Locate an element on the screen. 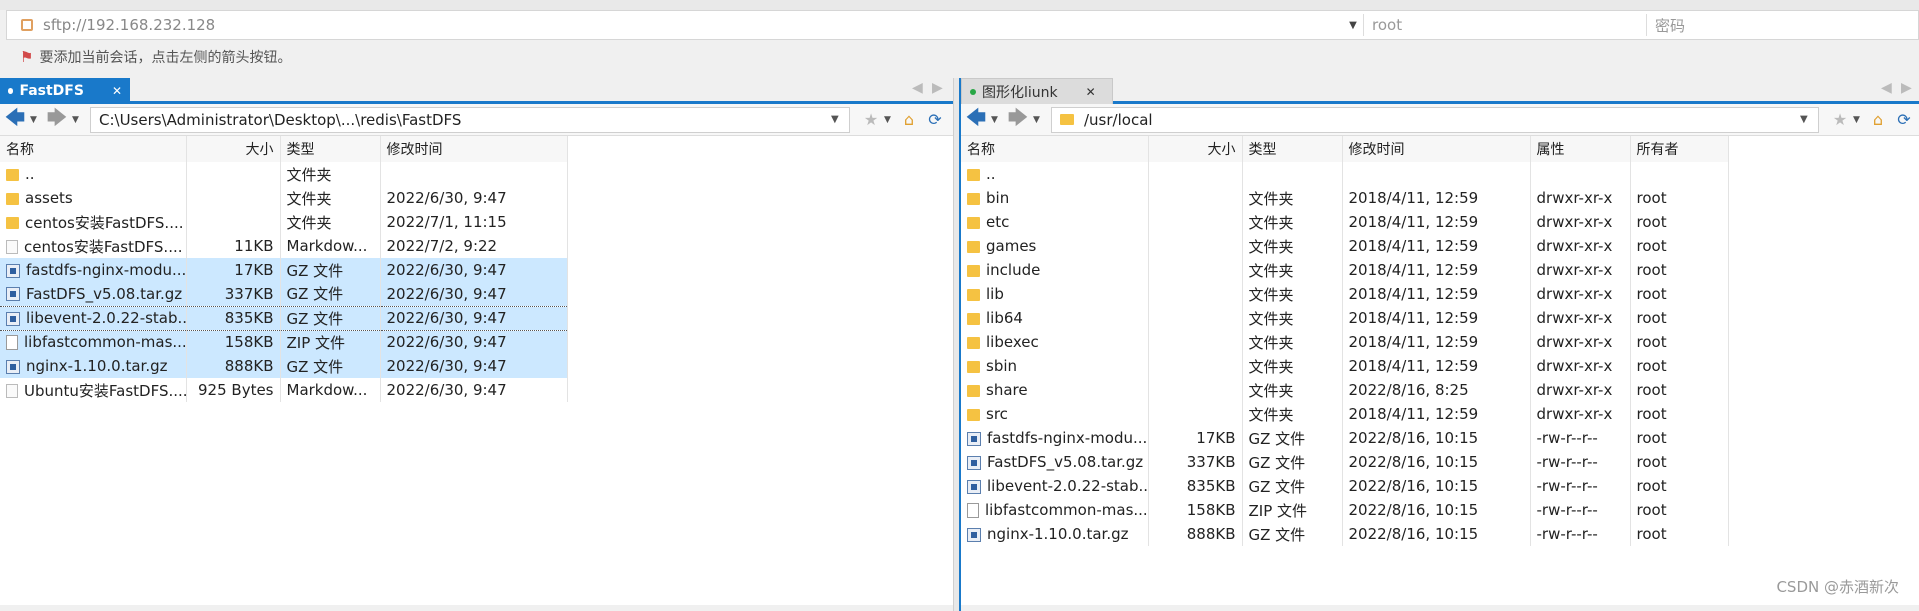 The image size is (1919, 611). file-name: lib64 is located at coordinates (1004, 318).